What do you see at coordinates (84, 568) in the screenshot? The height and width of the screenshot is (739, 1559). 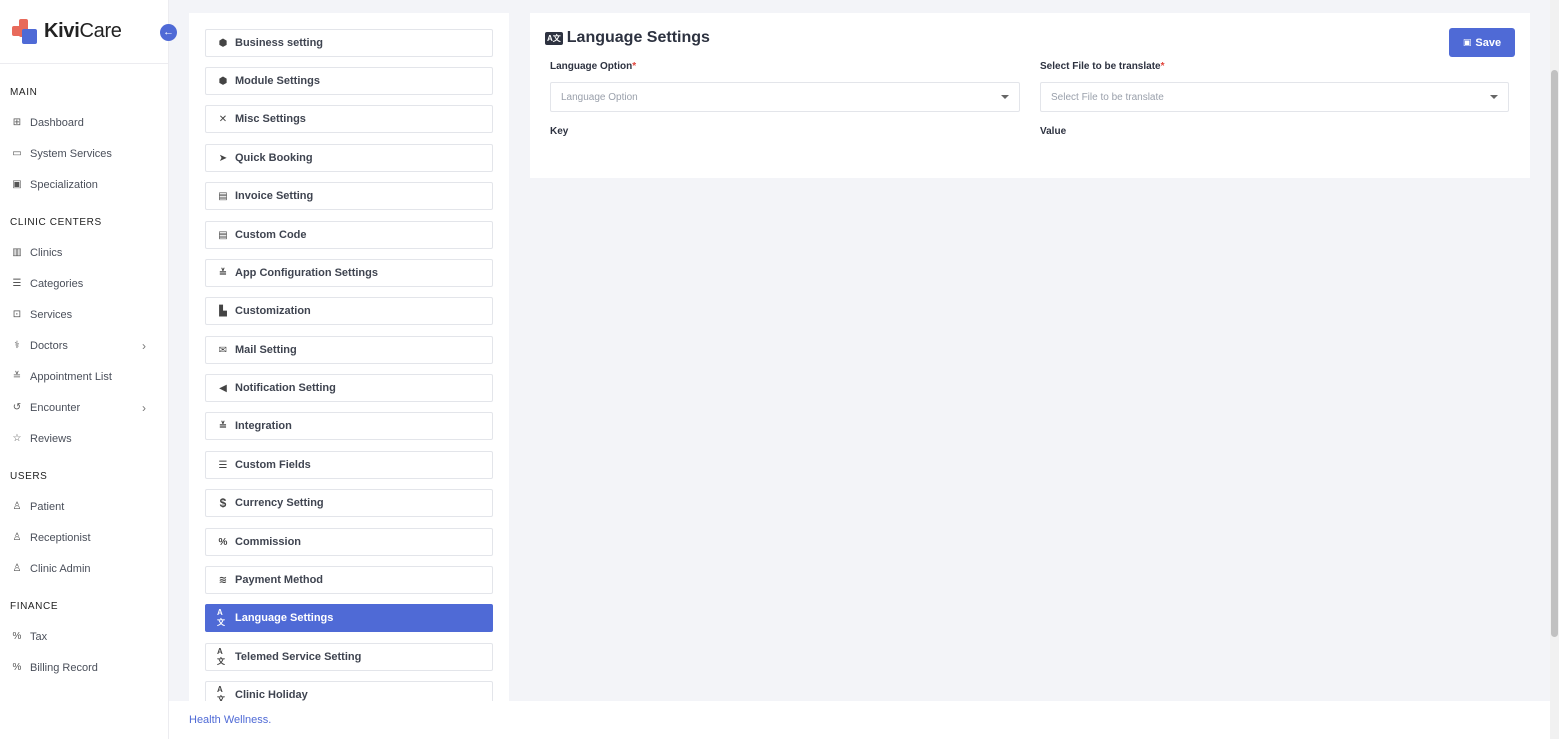 I see `sidebar-item-clinic-admin: ♙ Clinic Admin` at bounding box center [84, 568].